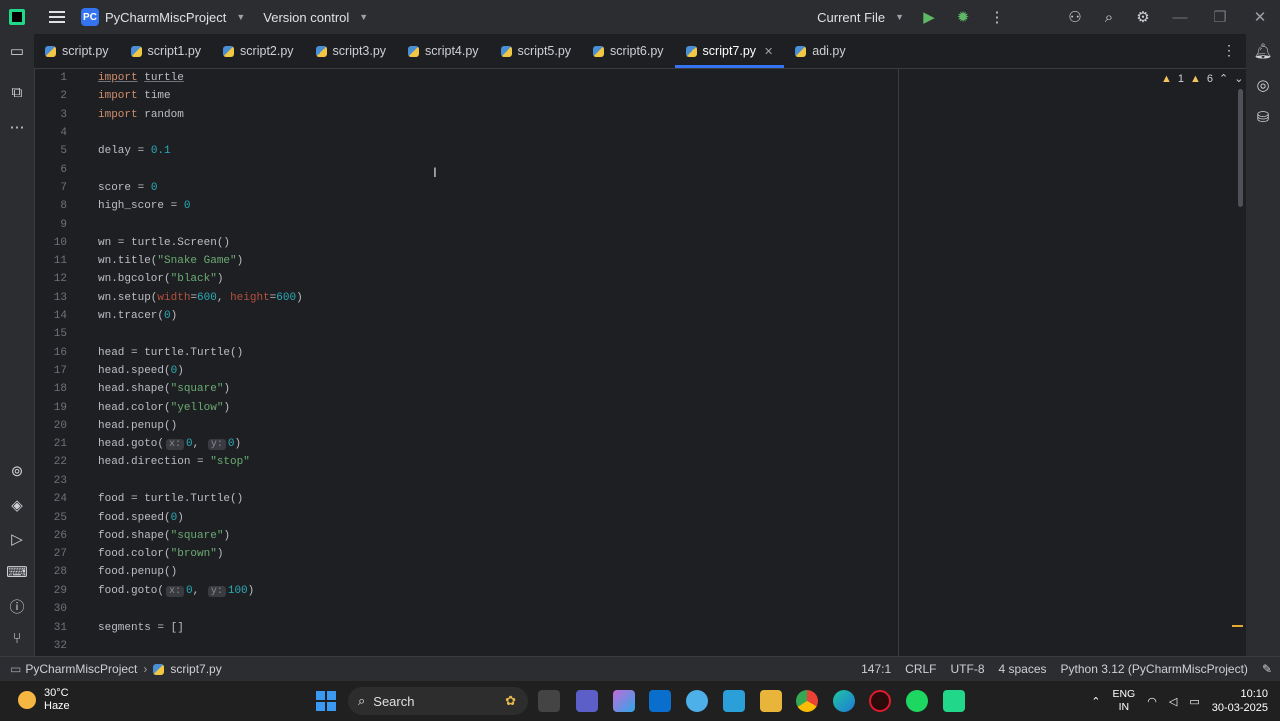 This screenshot has height=721, width=1280. Describe the element at coordinates (729, 51) in the screenshot. I see `tab-script7: script7.py ✕` at that location.